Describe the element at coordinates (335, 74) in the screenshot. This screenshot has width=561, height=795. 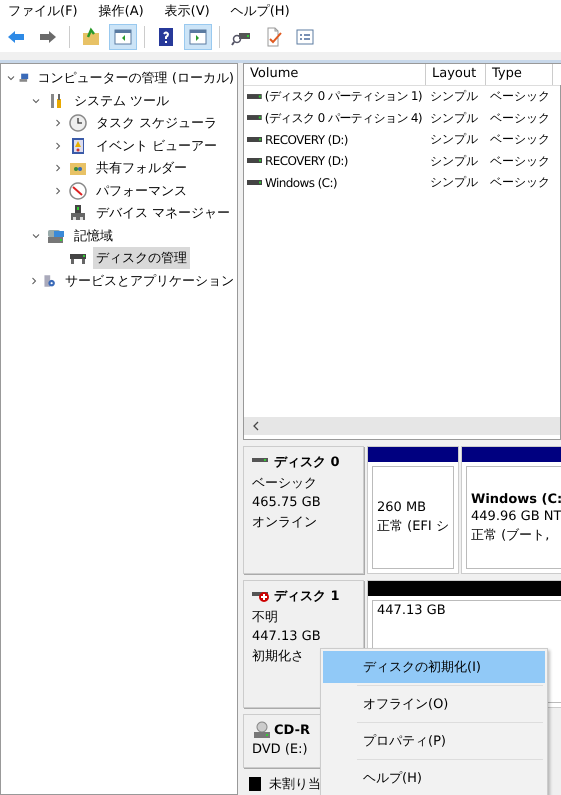
I see `column-header: Volume` at that location.